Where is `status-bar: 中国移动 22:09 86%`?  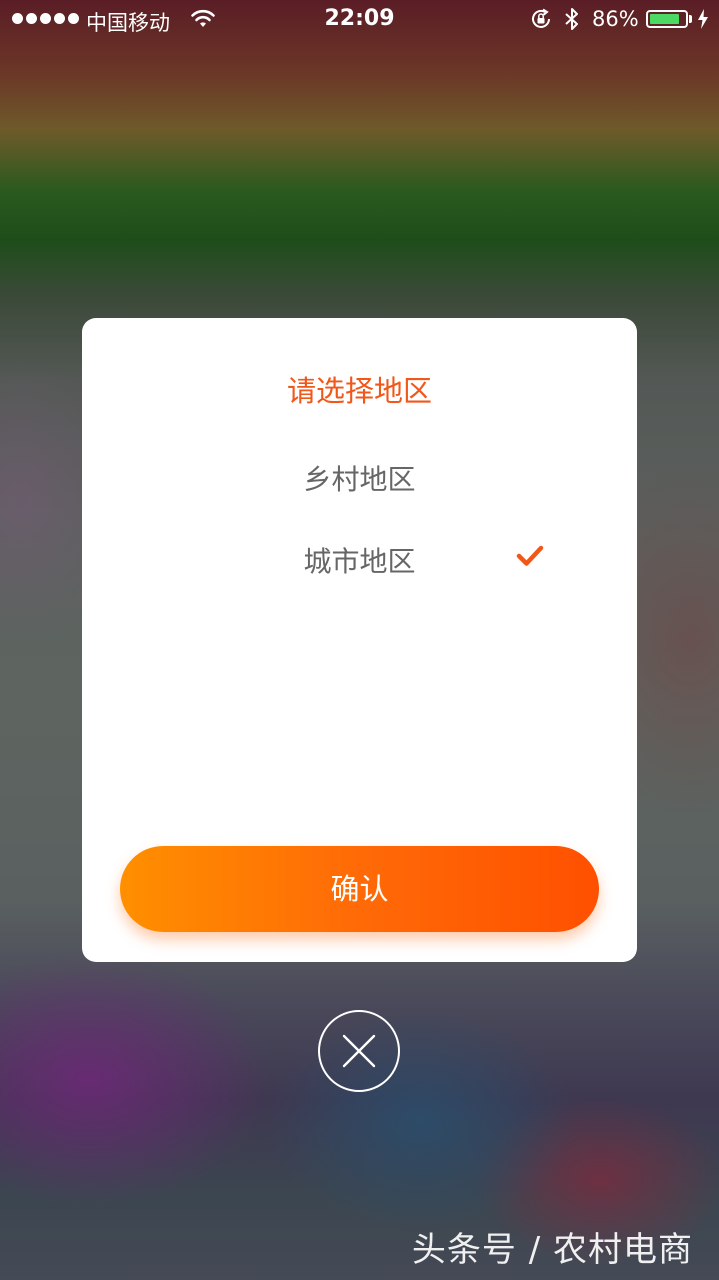 status-bar: 中国移动 22:09 86% is located at coordinates (359, 20).